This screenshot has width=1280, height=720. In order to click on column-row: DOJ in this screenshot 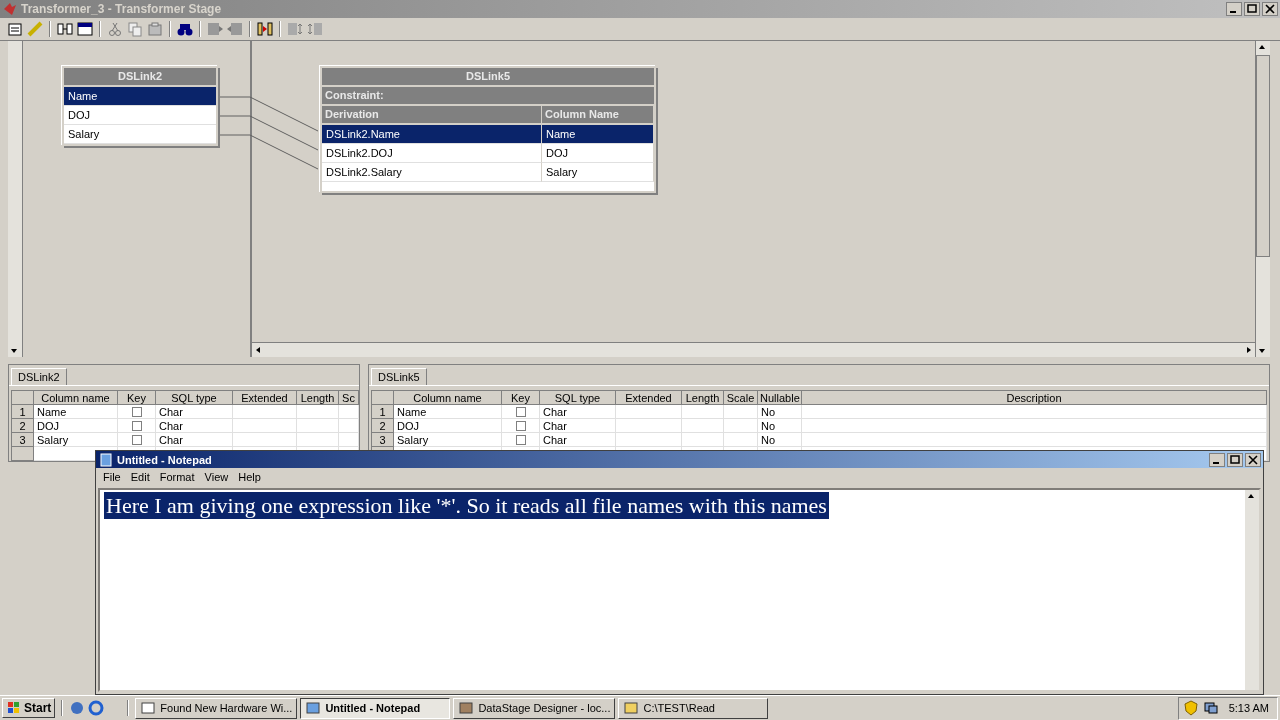, I will do `click(140, 115)`.